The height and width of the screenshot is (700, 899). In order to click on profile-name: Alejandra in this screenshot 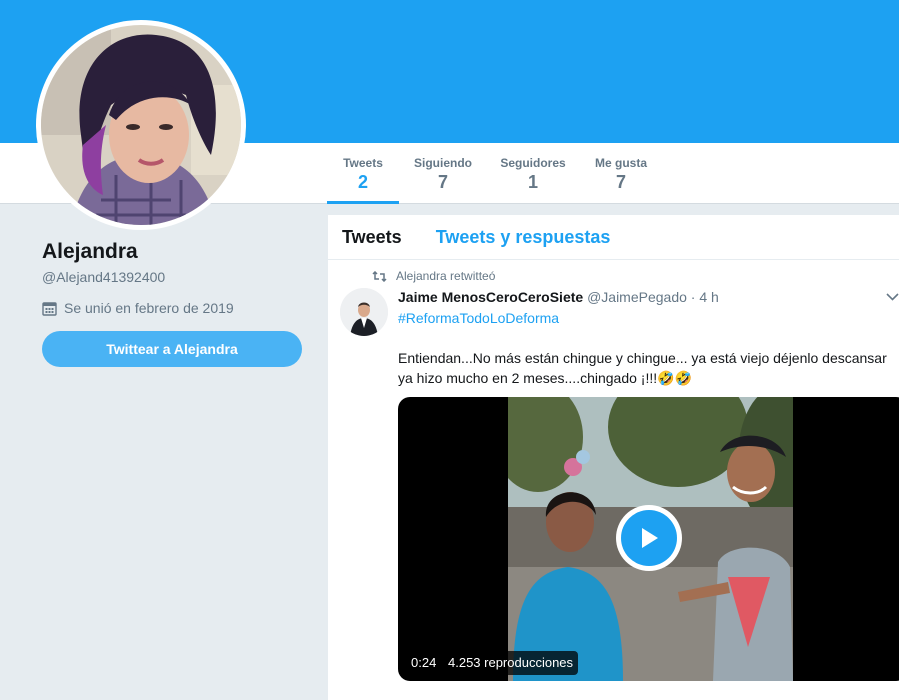, I will do `click(177, 252)`.